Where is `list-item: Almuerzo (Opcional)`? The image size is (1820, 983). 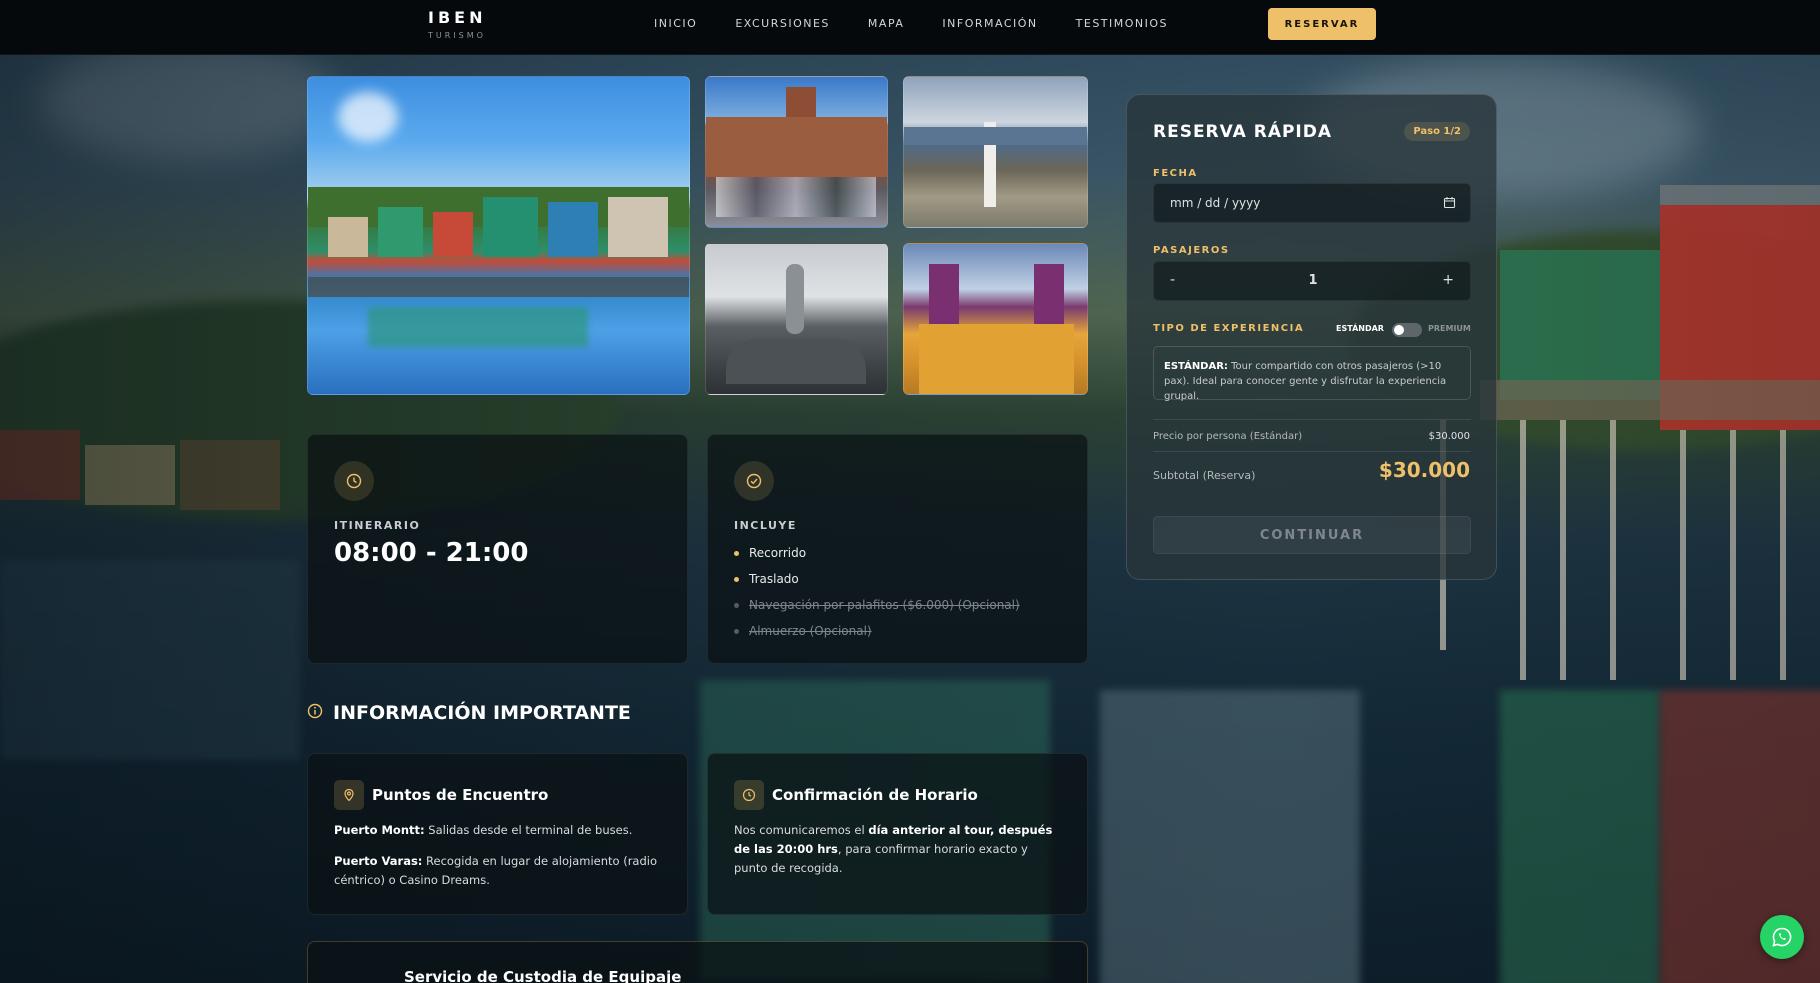 list-item: Almuerzo (Opcional) is located at coordinates (877, 631).